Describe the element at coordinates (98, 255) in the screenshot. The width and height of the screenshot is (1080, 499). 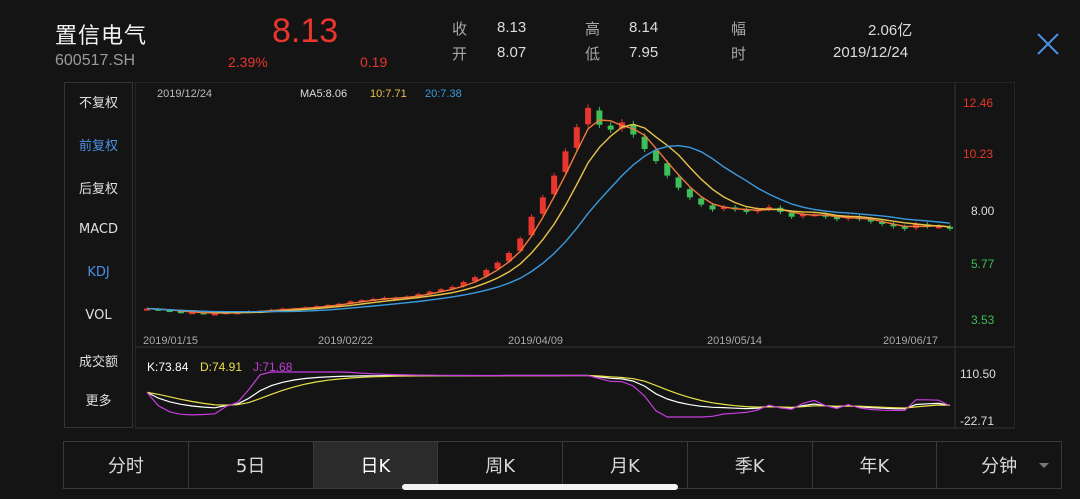
I see `indicator-menu: 不复权 前复权 后复权 MACD KDJ VOL 成交额 更多` at that location.